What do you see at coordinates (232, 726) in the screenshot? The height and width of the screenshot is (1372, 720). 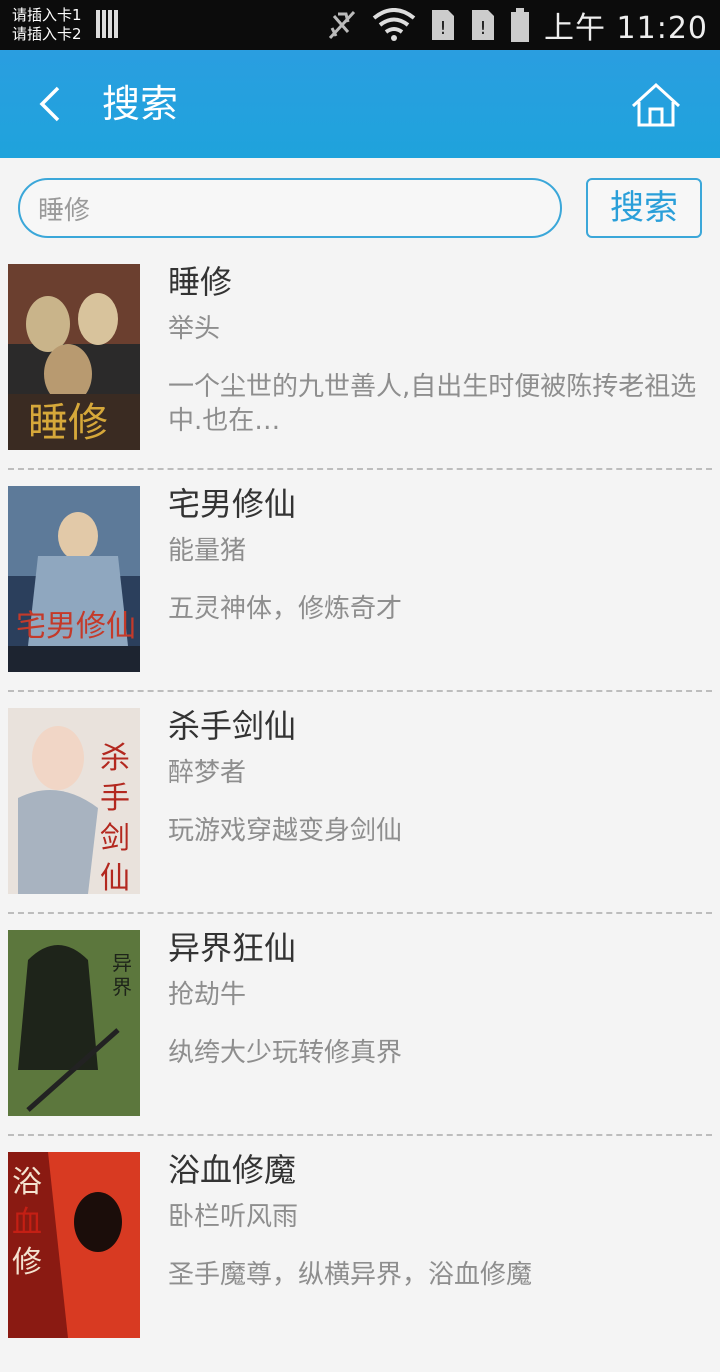 I see `book-title: 杀手剑仙` at bounding box center [232, 726].